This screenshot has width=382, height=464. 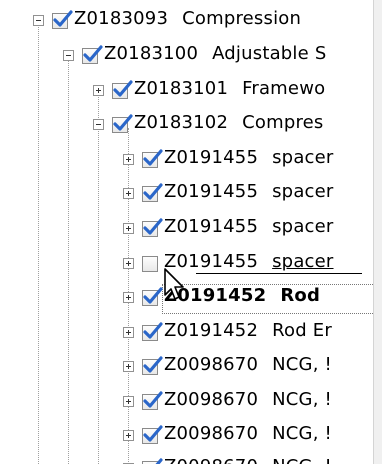 What do you see at coordinates (269, 53) in the screenshot?
I see `item-text: Adjustable S` at bounding box center [269, 53].